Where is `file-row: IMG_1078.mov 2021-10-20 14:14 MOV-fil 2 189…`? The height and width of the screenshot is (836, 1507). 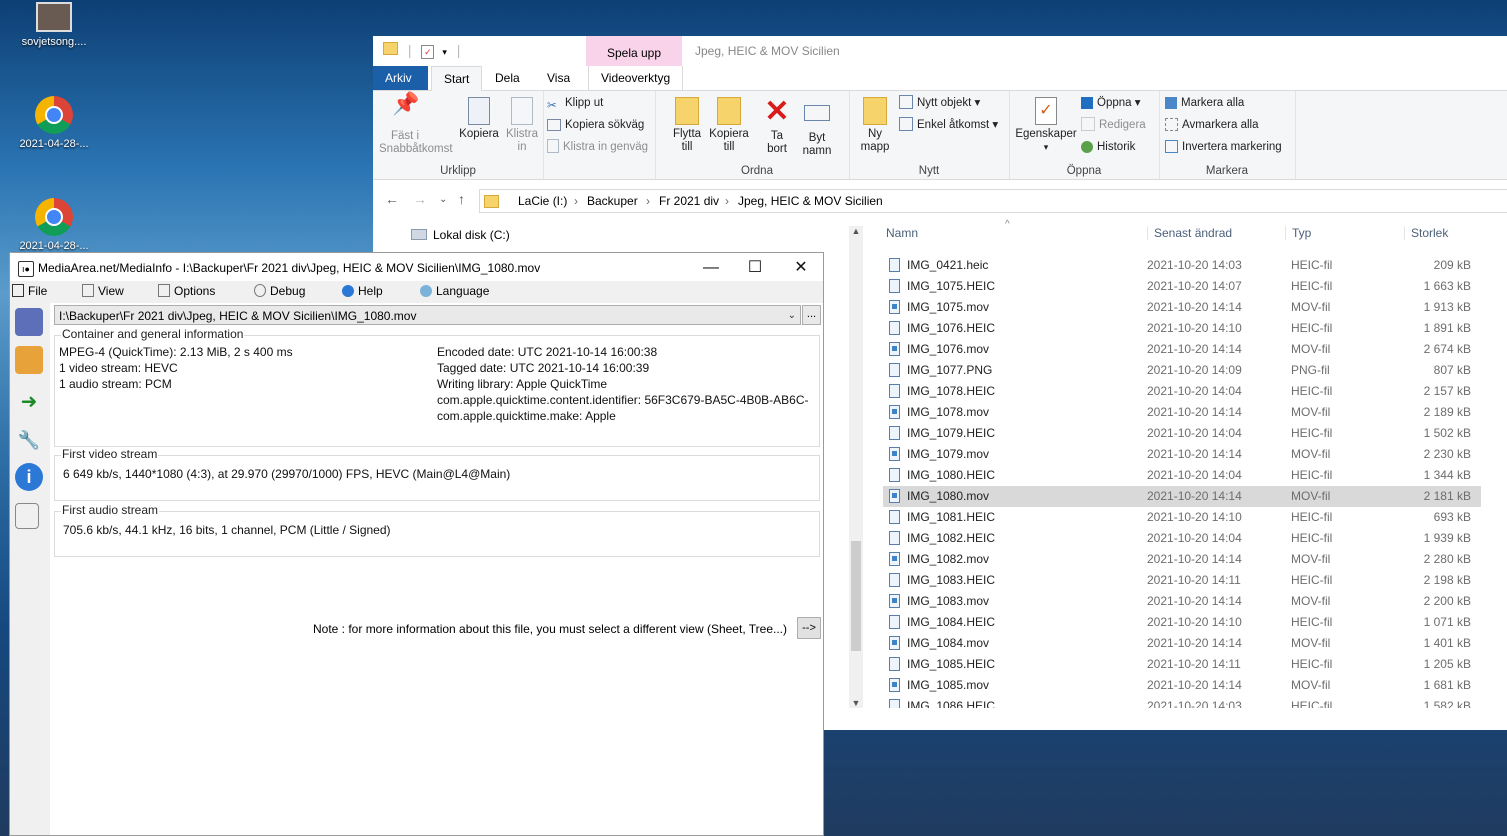
file-row: IMG_1078.mov 2021-10-20 14:14 MOV-fil 2 189… is located at coordinates (1182, 412).